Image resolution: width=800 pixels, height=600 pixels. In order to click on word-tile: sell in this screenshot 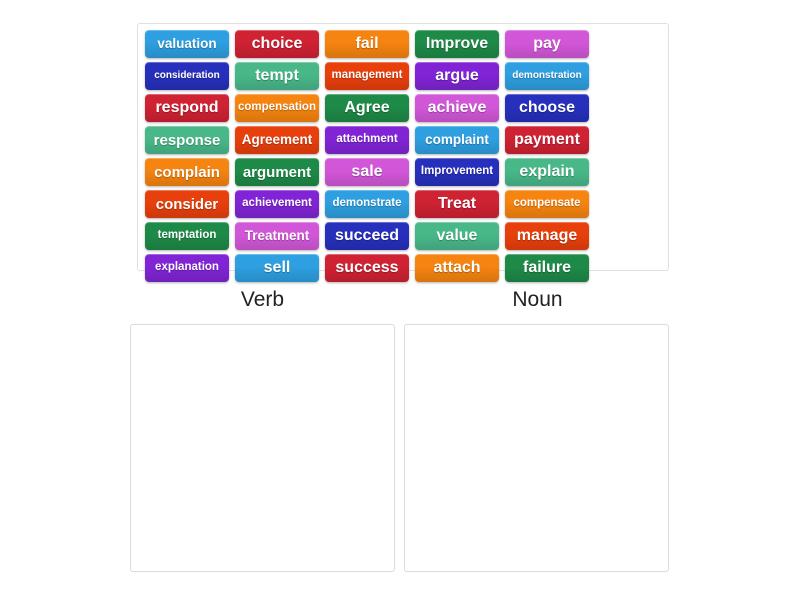, I will do `click(277, 268)`.